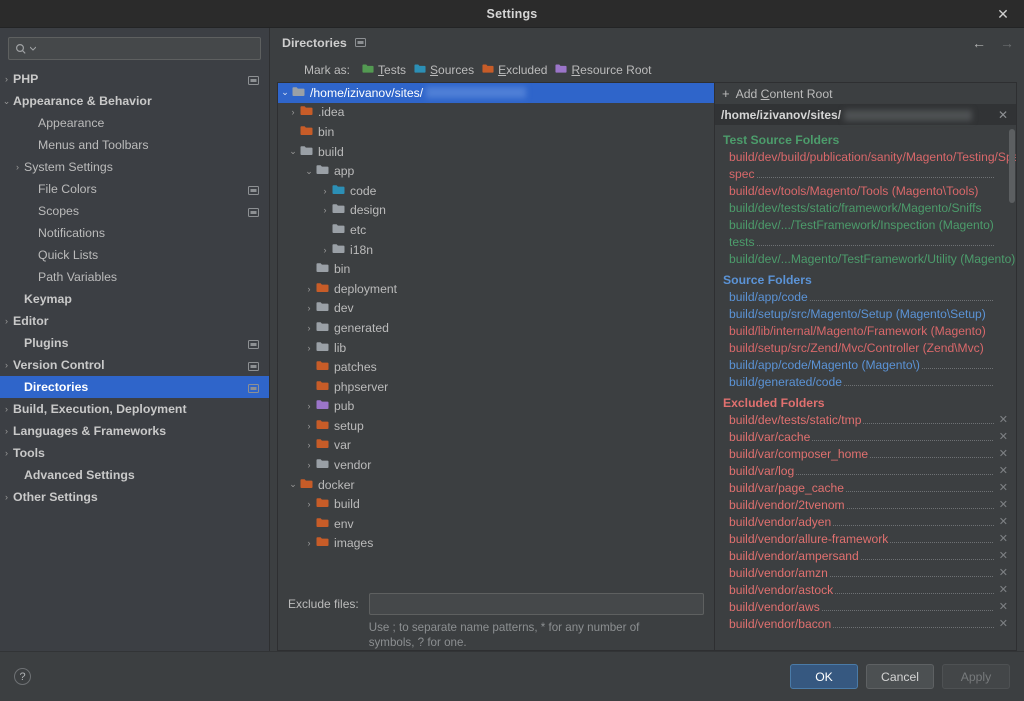 The height and width of the screenshot is (701, 1024). I want to click on sidebar-item-menus-and-toolbars: Menus and Toolbars, so click(134, 145).